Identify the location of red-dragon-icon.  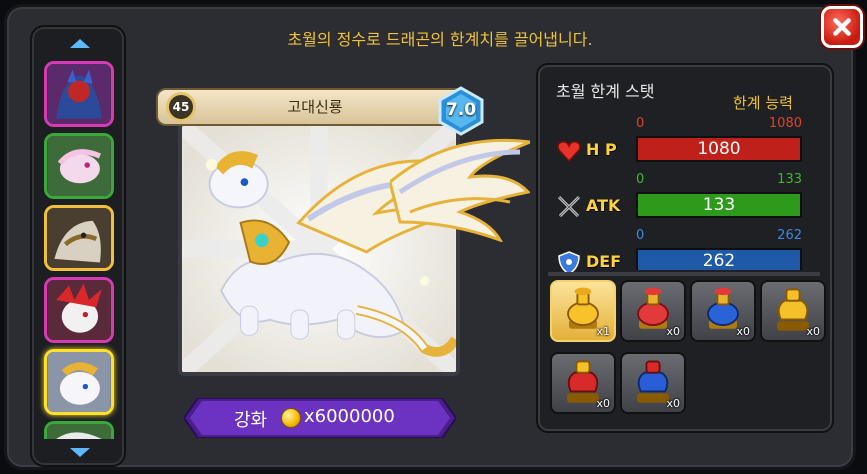
(79, 310).